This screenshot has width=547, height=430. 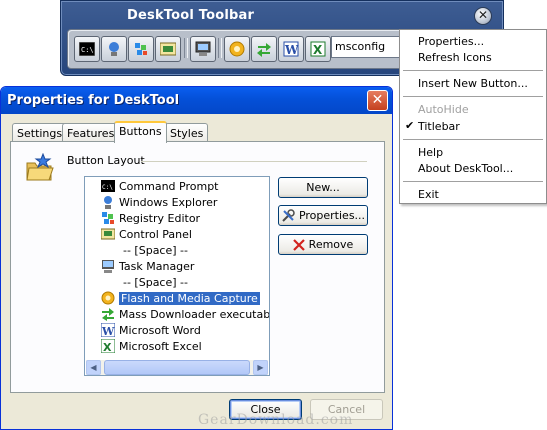 I want to click on menu-item-titlebar: Titlebar, so click(x=439, y=126).